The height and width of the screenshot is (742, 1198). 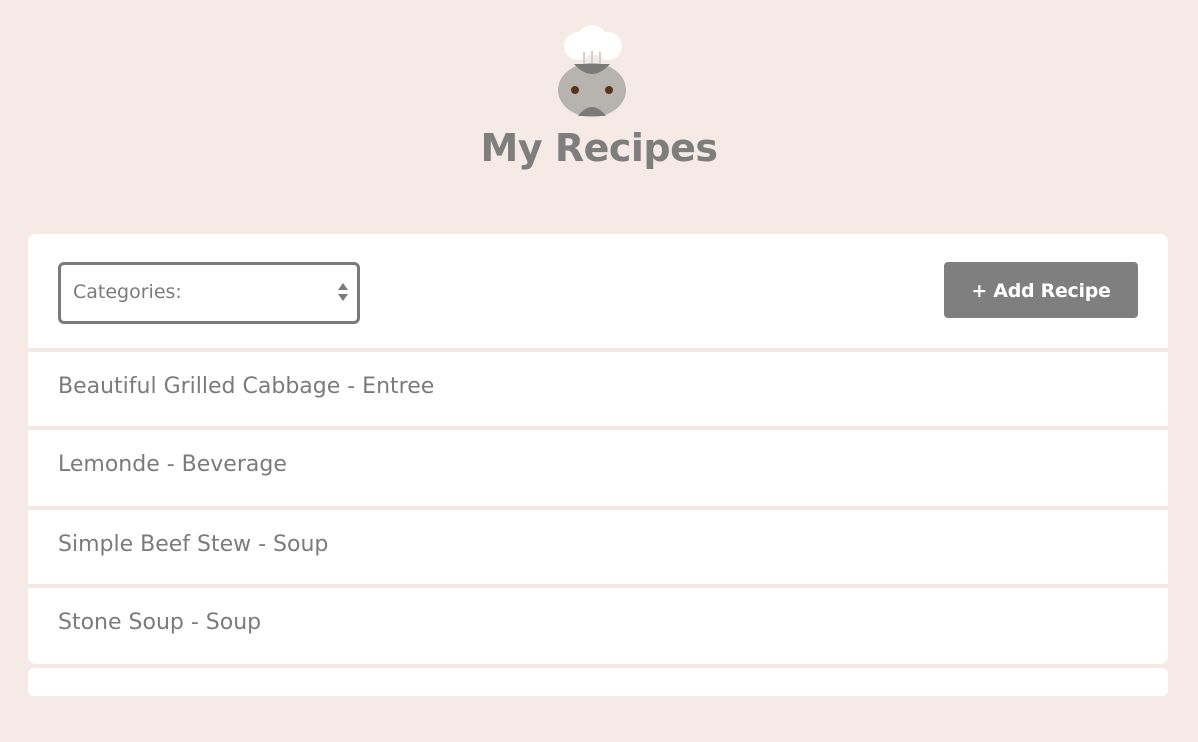 What do you see at coordinates (592, 71) in the screenshot?
I see `chef-mascot-icon` at bounding box center [592, 71].